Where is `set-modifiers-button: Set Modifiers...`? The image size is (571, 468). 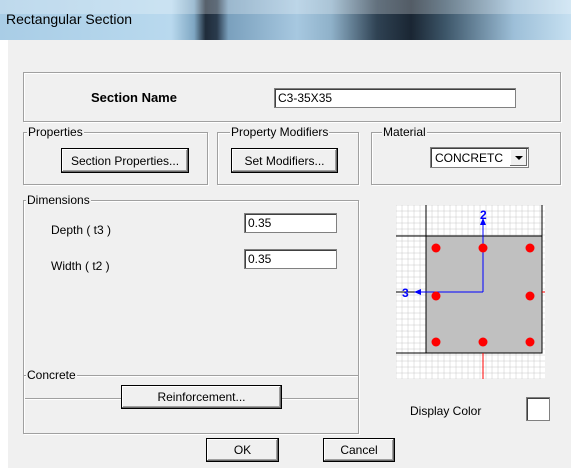 set-modifiers-button: Set Modifiers... is located at coordinates (284, 160).